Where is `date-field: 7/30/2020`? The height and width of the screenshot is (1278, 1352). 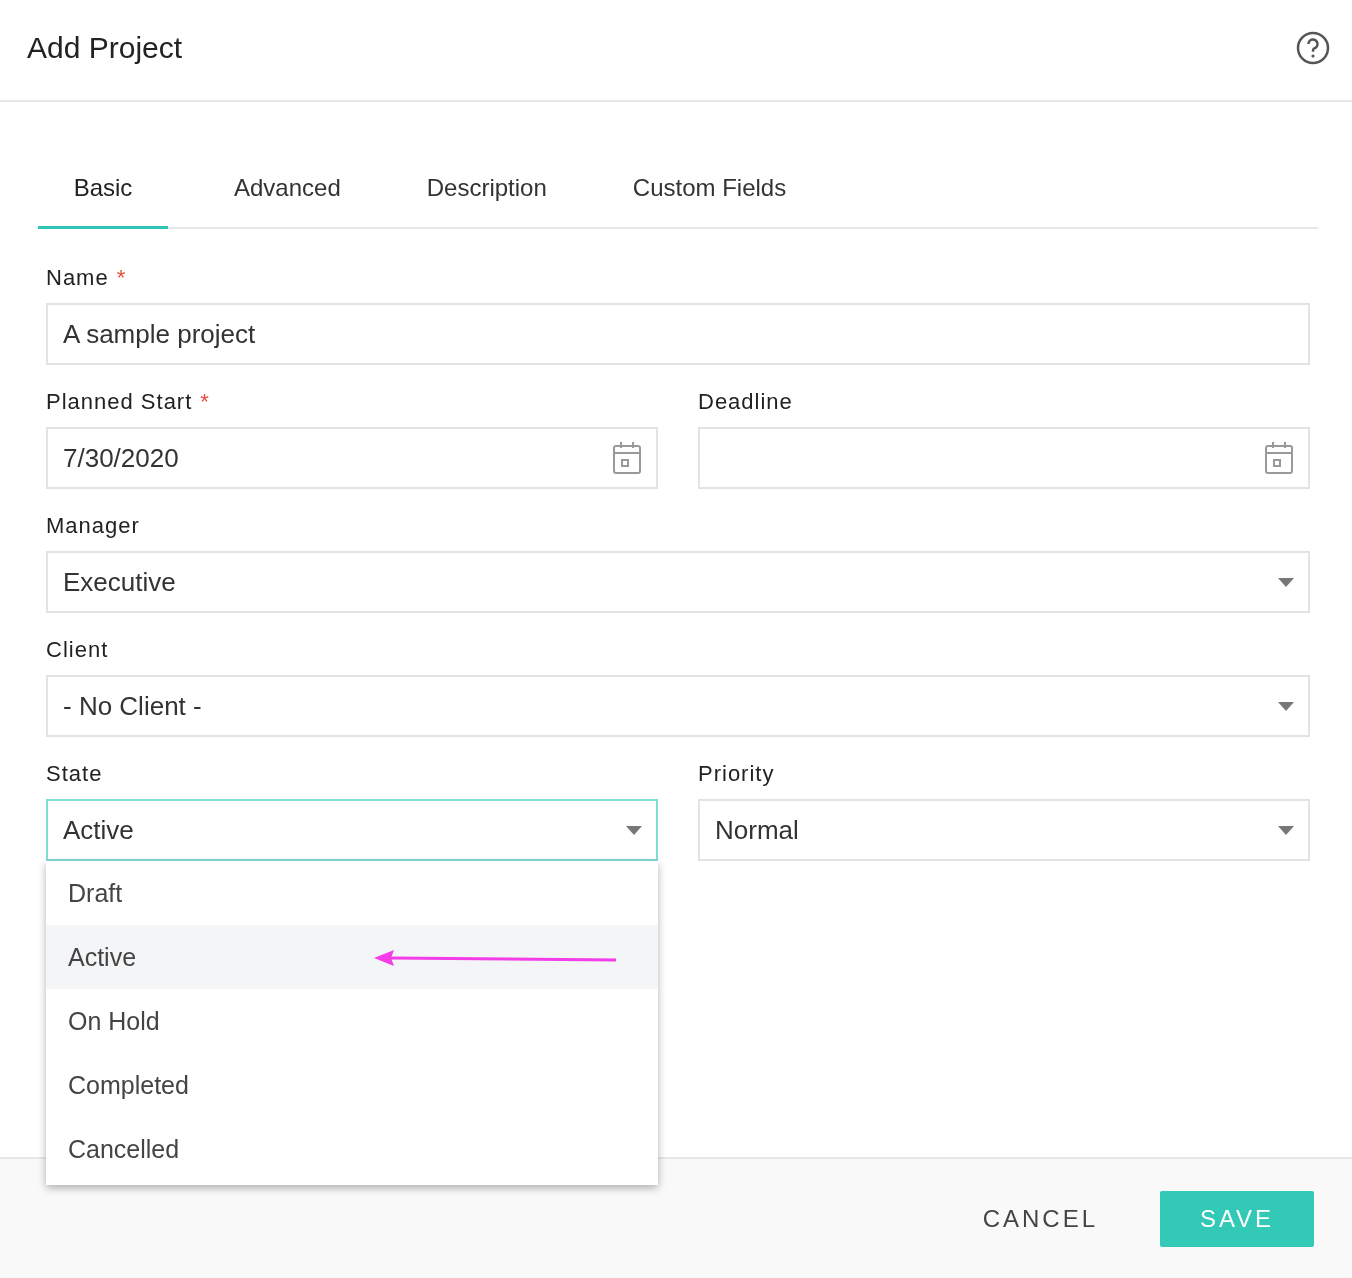
date-field: 7/30/2020 is located at coordinates (352, 458).